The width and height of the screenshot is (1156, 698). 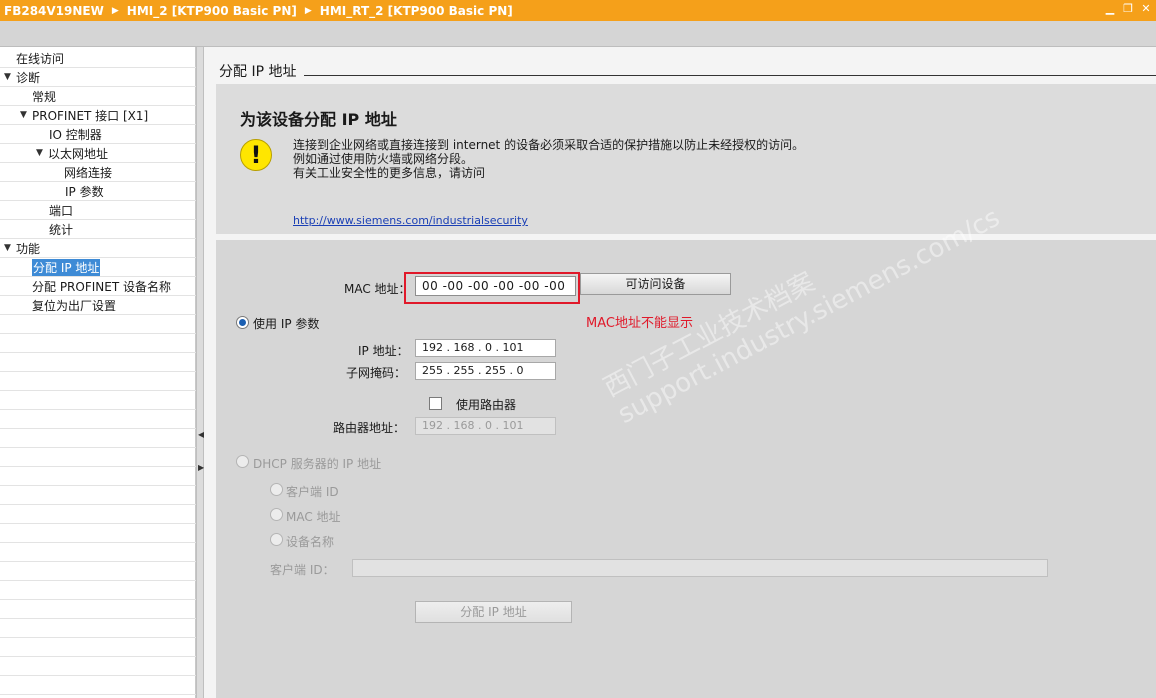 I want to click on client-id-radio, so click(x=276, y=489).